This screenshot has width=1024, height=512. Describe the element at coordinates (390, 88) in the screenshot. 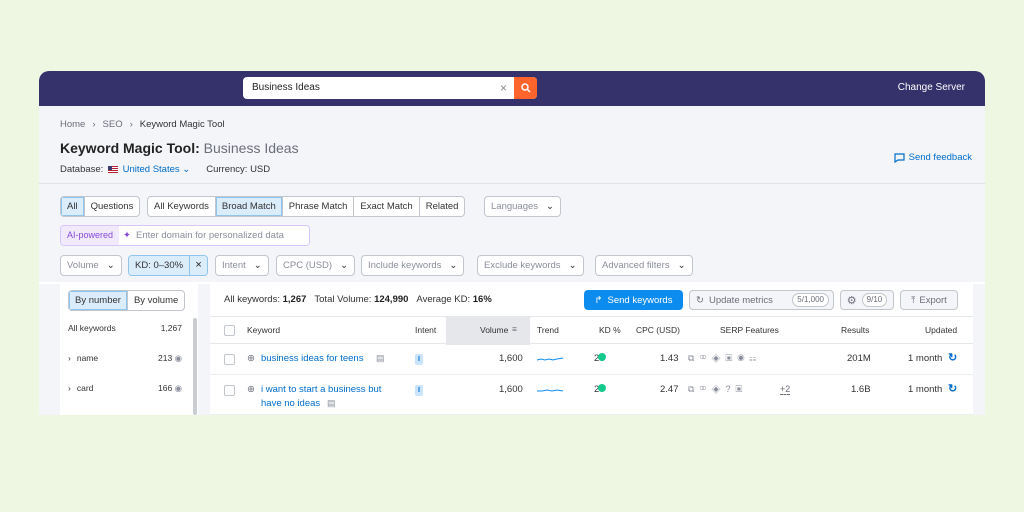

I see `search-box: Business Ideas ×` at that location.